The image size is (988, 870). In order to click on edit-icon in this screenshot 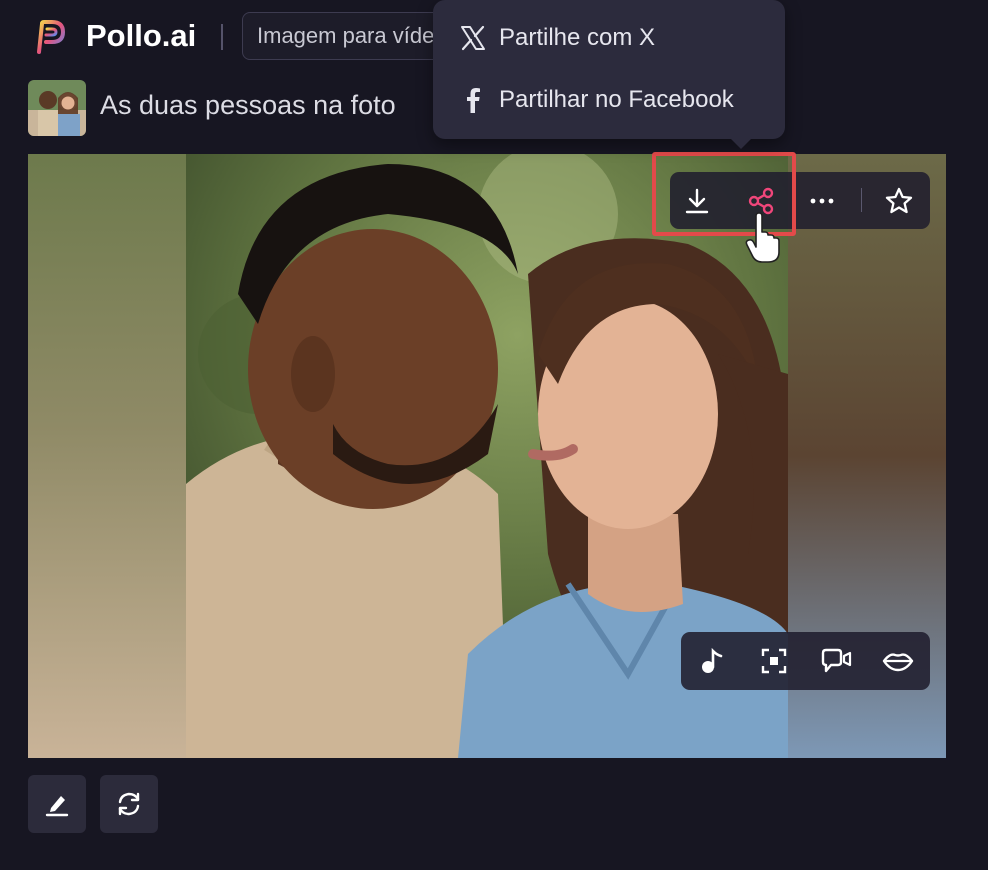, I will do `click(57, 806)`.